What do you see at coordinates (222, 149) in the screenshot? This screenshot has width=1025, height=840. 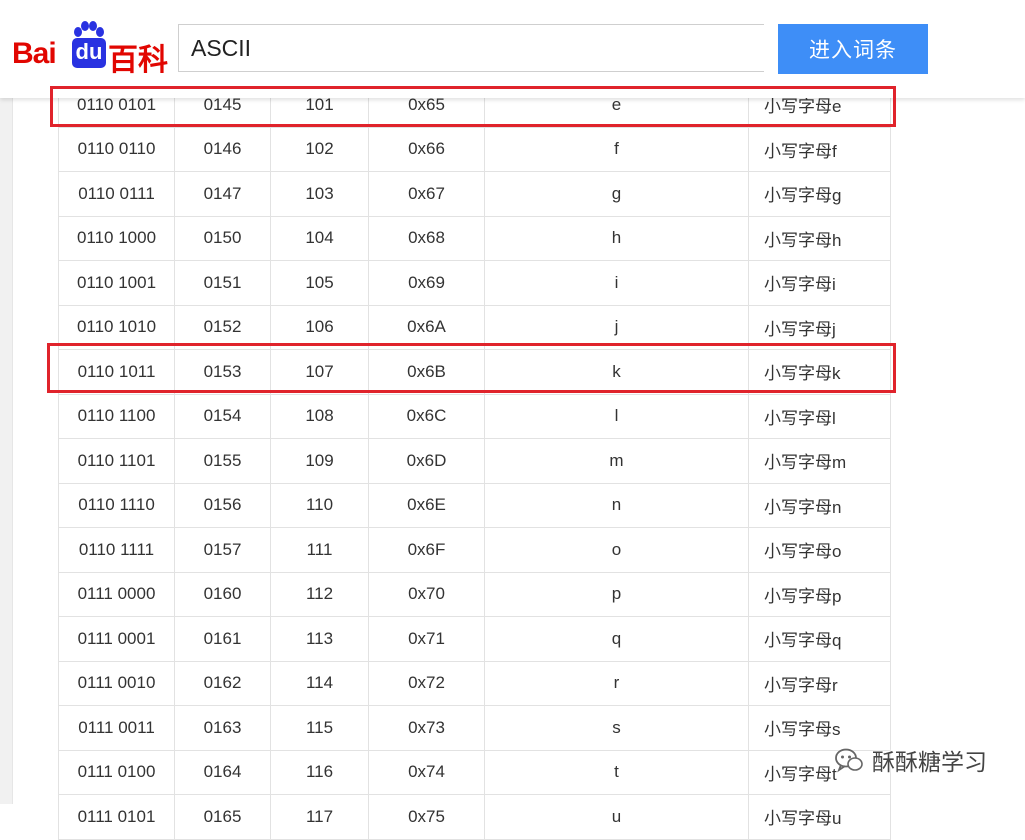 I see `cell-octal: 0146` at bounding box center [222, 149].